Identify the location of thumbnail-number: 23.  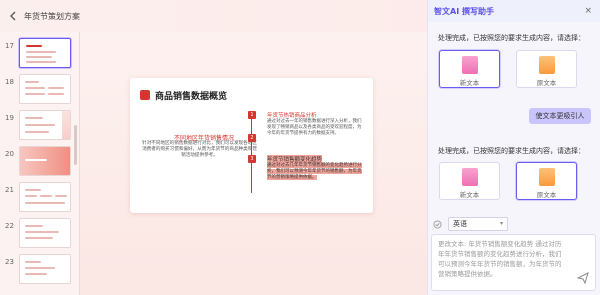
(9, 262).